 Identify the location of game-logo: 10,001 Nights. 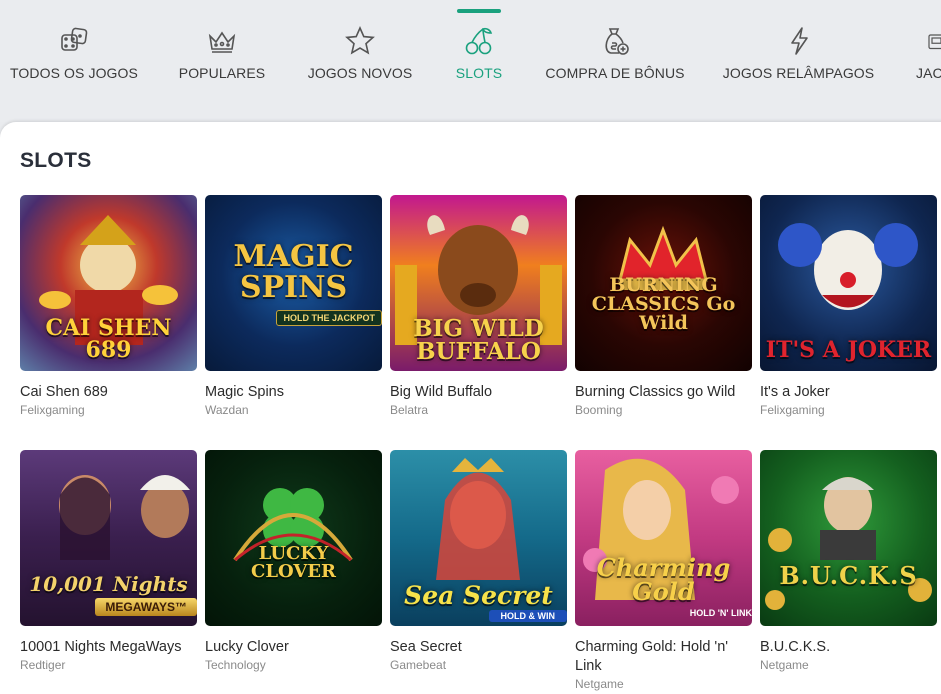
(108, 584).